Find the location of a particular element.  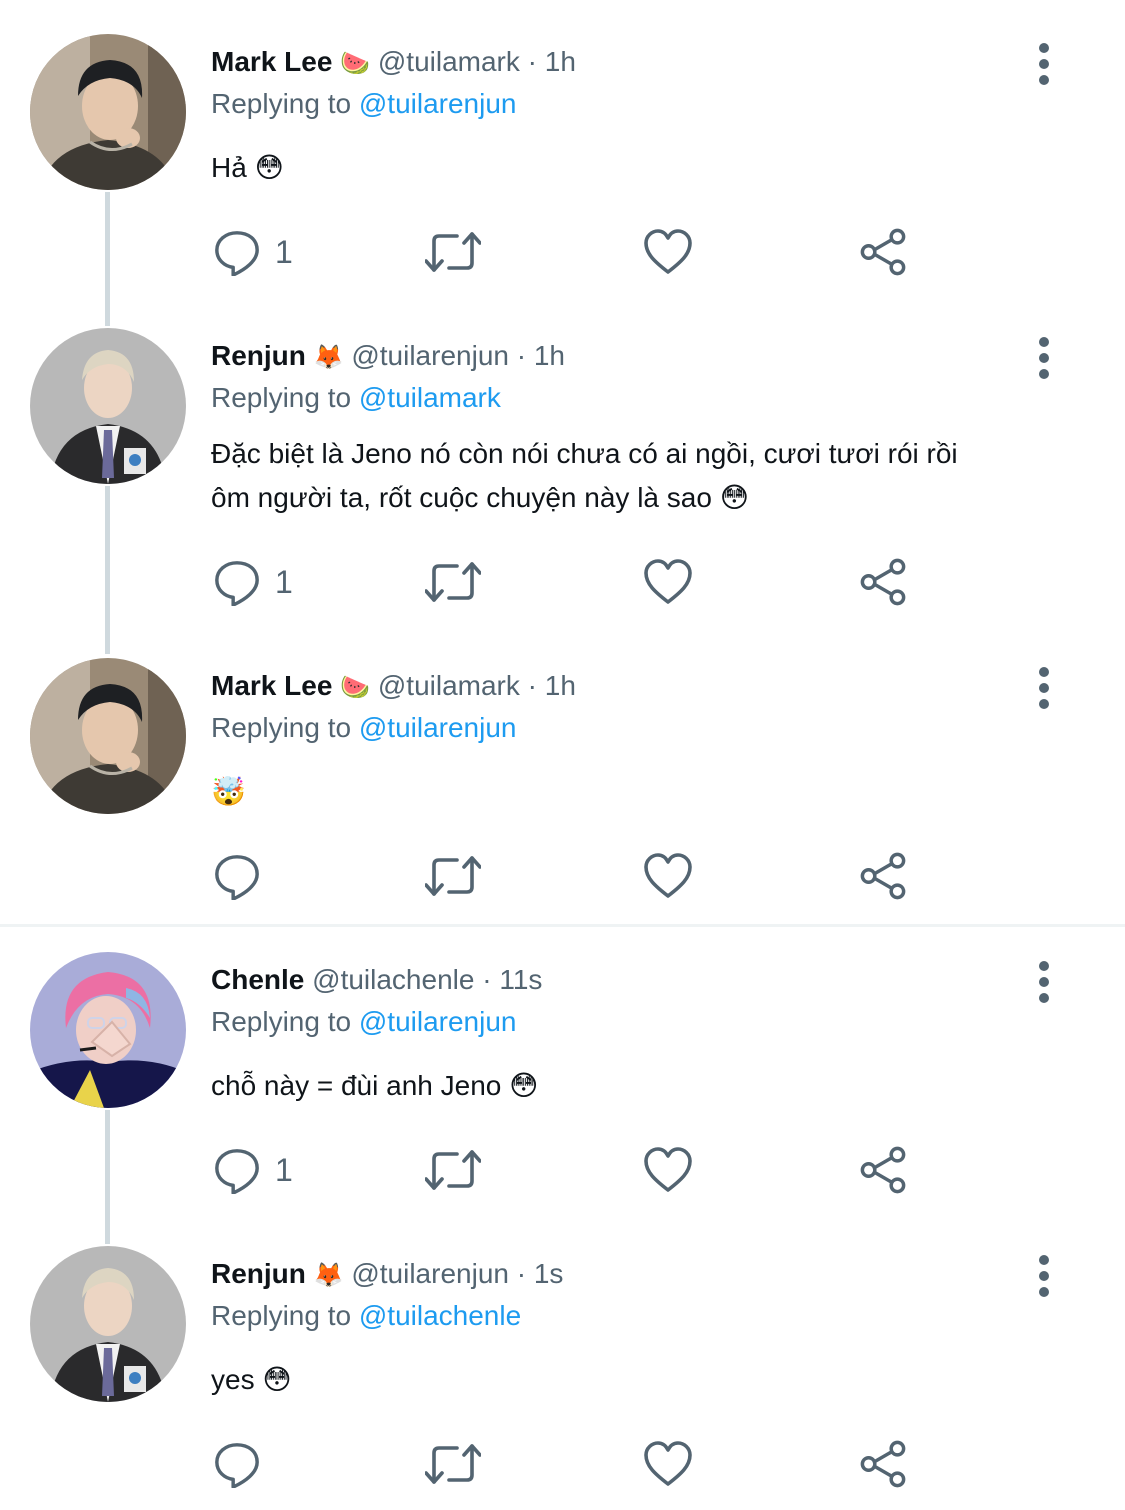

display-name: Chenle is located at coordinates (257, 979).